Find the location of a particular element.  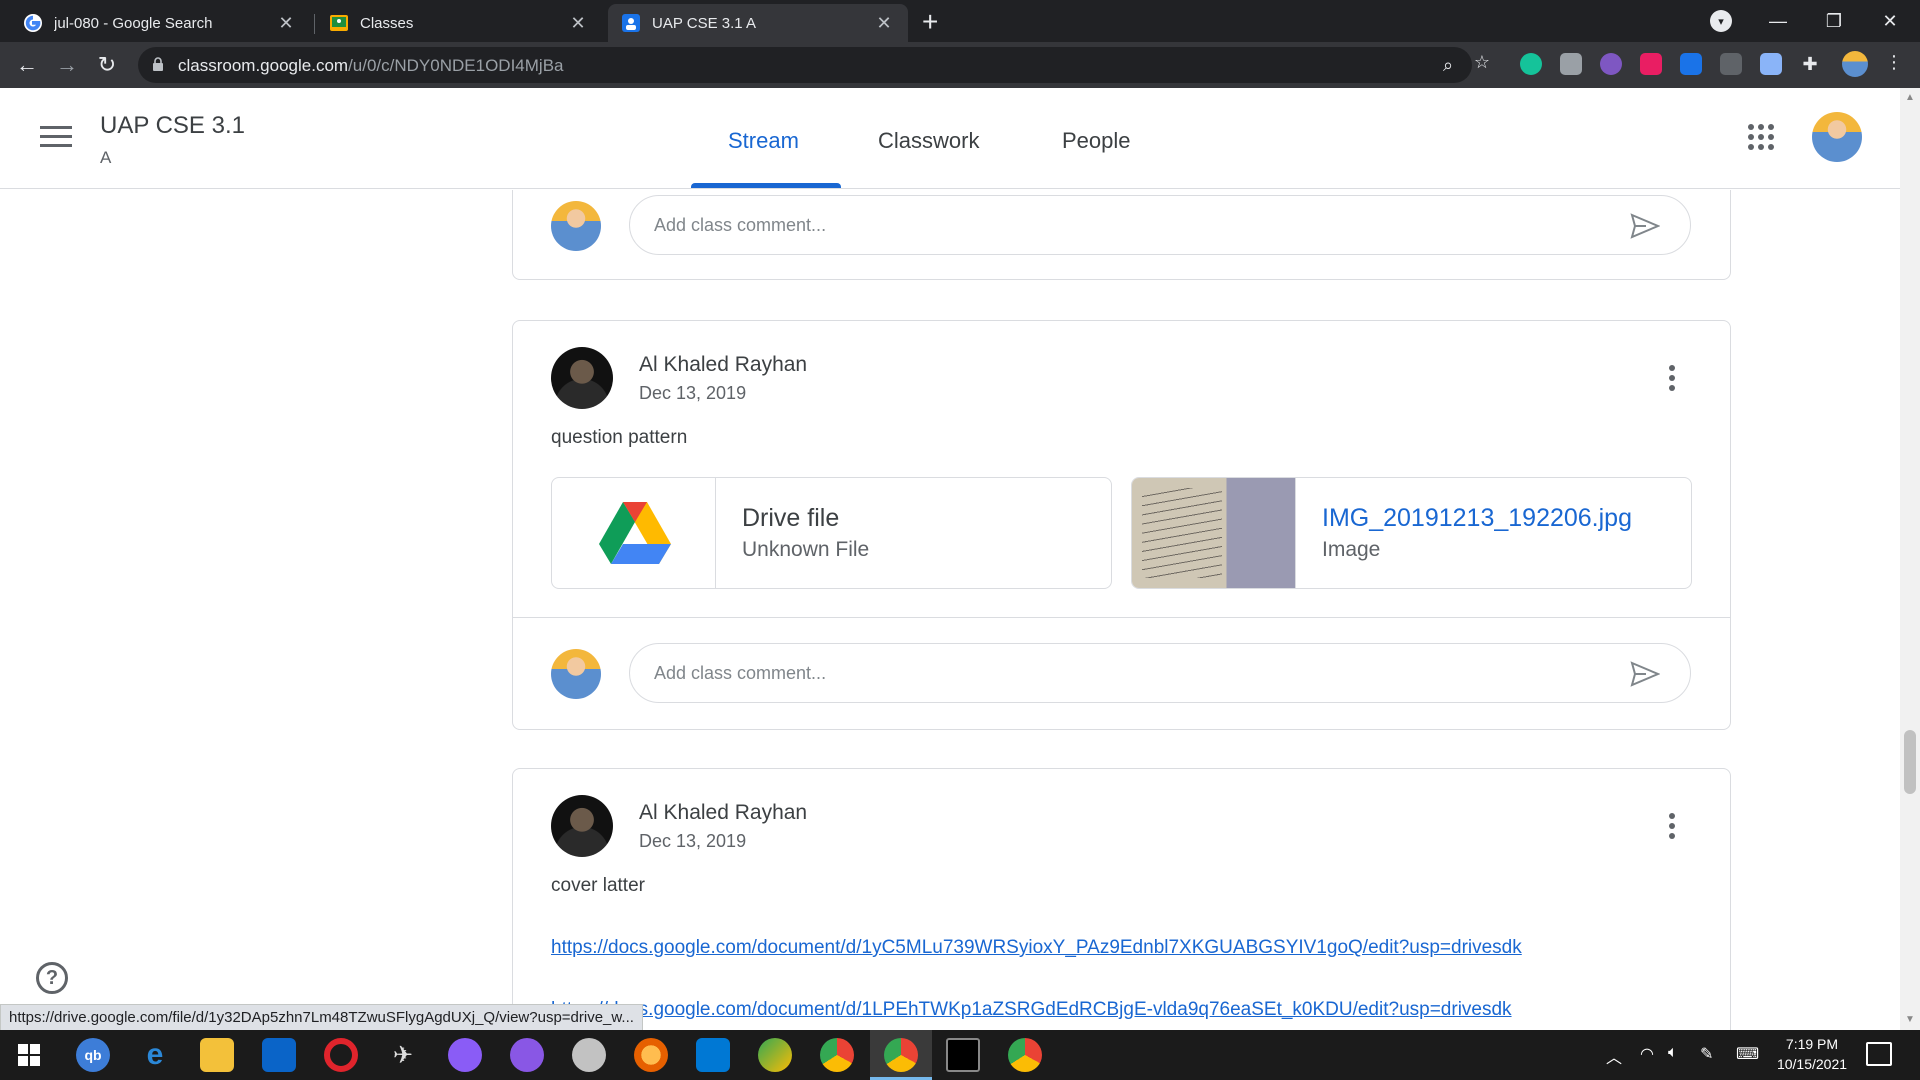

tab-separator is located at coordinates (314, 24).